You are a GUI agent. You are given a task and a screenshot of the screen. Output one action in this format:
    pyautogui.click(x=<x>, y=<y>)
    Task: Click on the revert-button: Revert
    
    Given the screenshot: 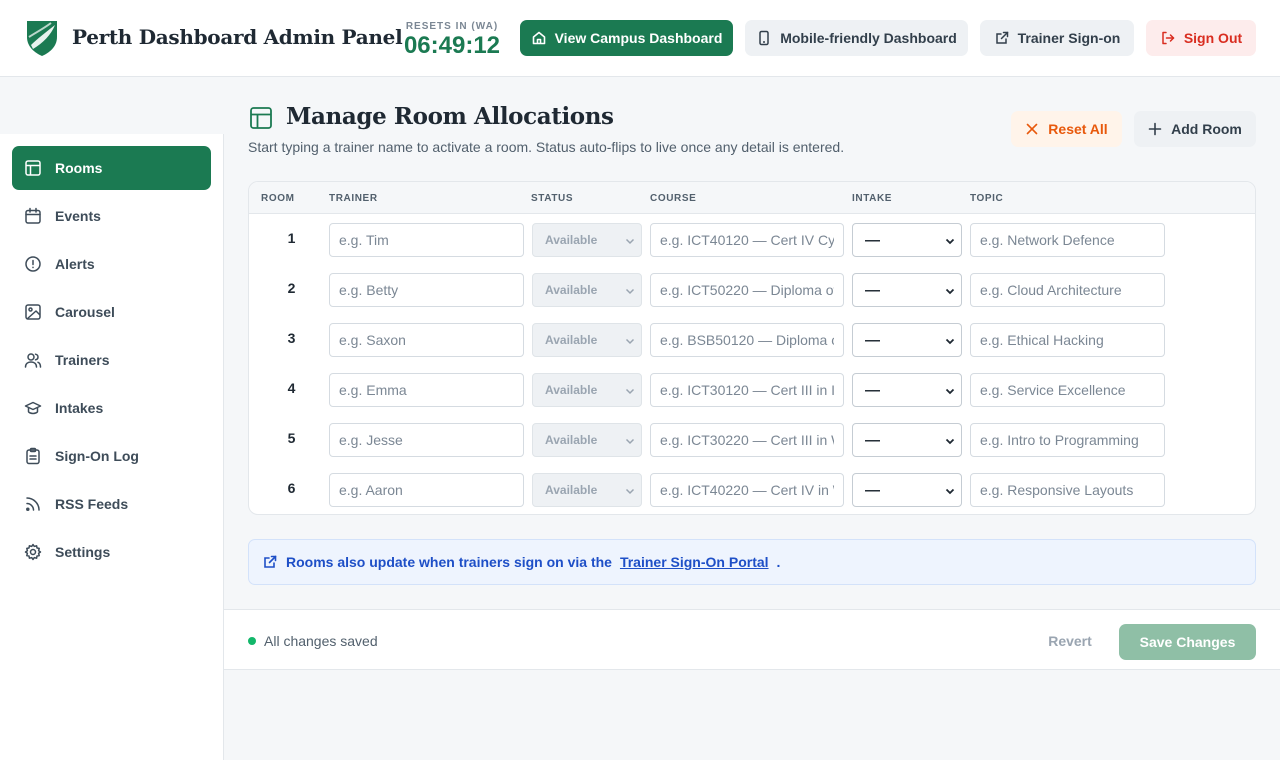 What is the action you would take?
    pyautogui.click(x=1070, y=641)
    